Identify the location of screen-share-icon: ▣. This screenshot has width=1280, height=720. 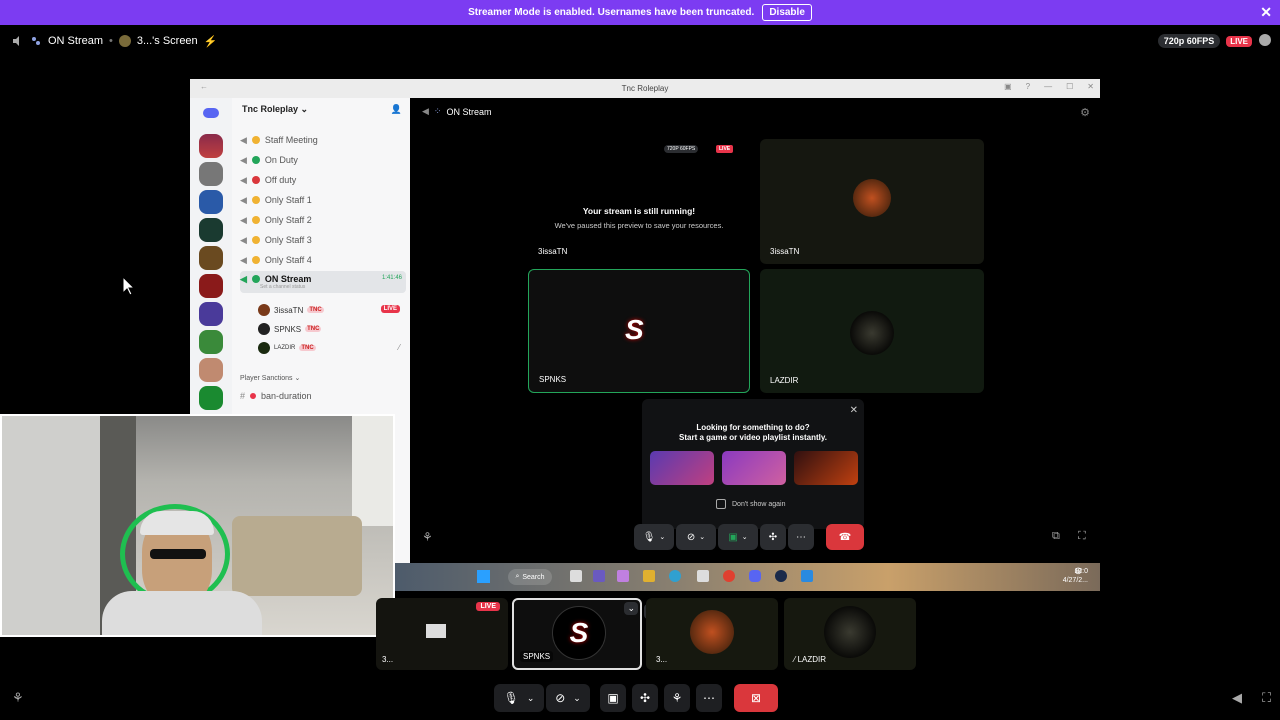
(613, 698).